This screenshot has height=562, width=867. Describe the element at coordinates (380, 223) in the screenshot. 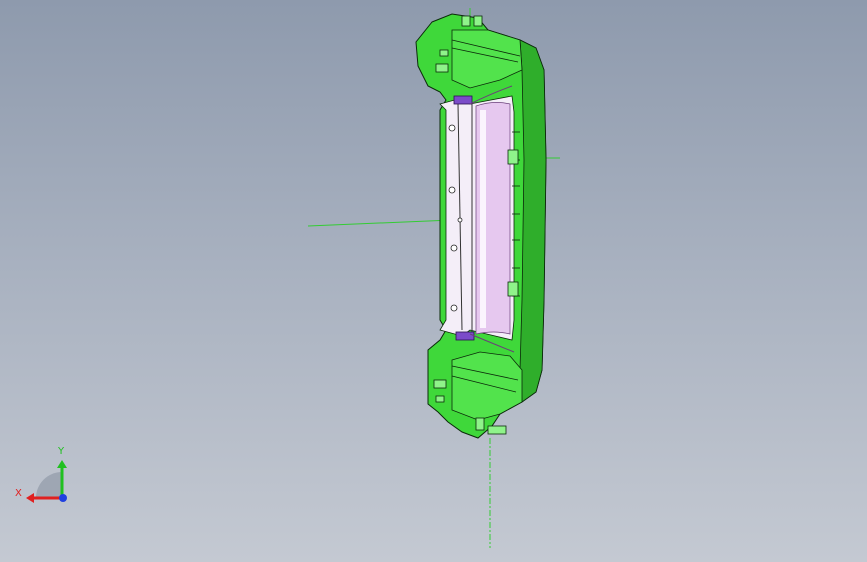

I see `horizontal-axis-line` at that location.